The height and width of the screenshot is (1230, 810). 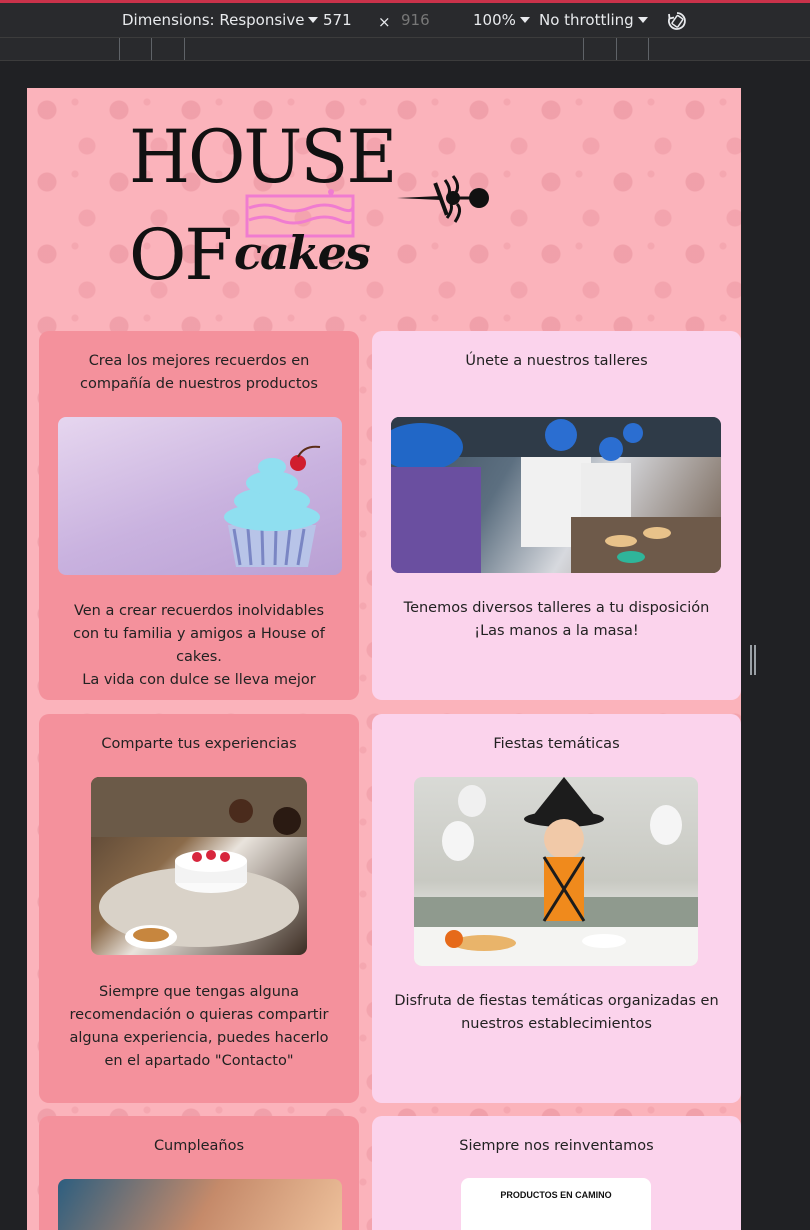 I want to click on card-birthdays: Cumpleaños, so click(x=199, y=1173).